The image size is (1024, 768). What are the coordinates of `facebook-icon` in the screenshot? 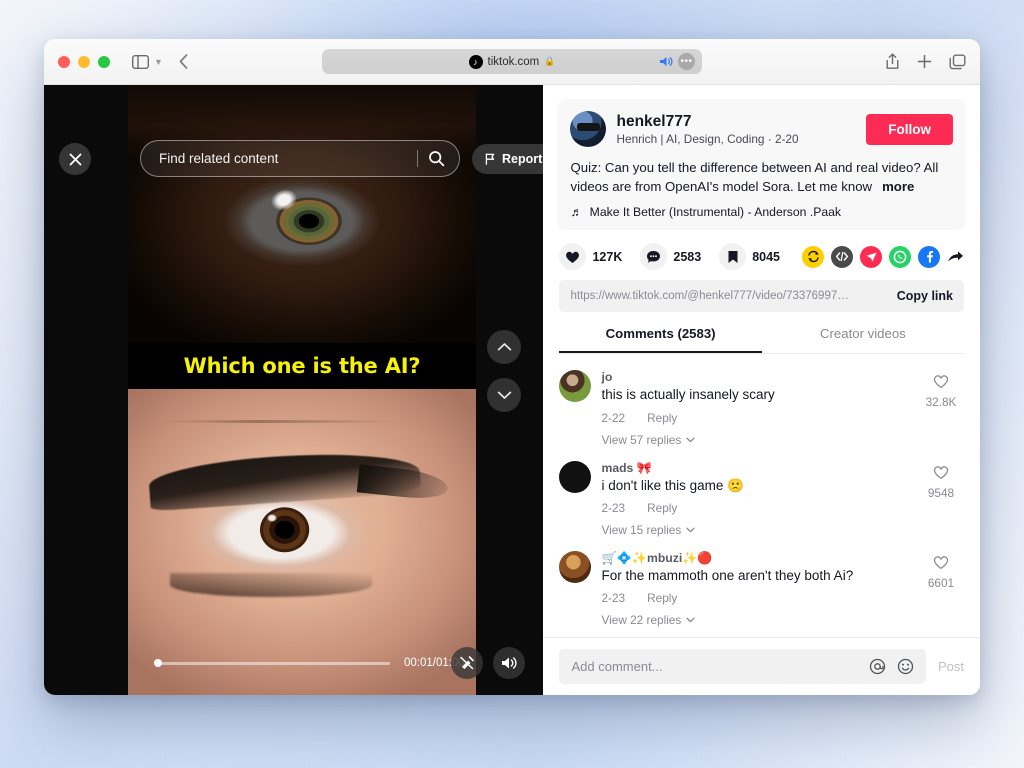 It's located at (929, 256).